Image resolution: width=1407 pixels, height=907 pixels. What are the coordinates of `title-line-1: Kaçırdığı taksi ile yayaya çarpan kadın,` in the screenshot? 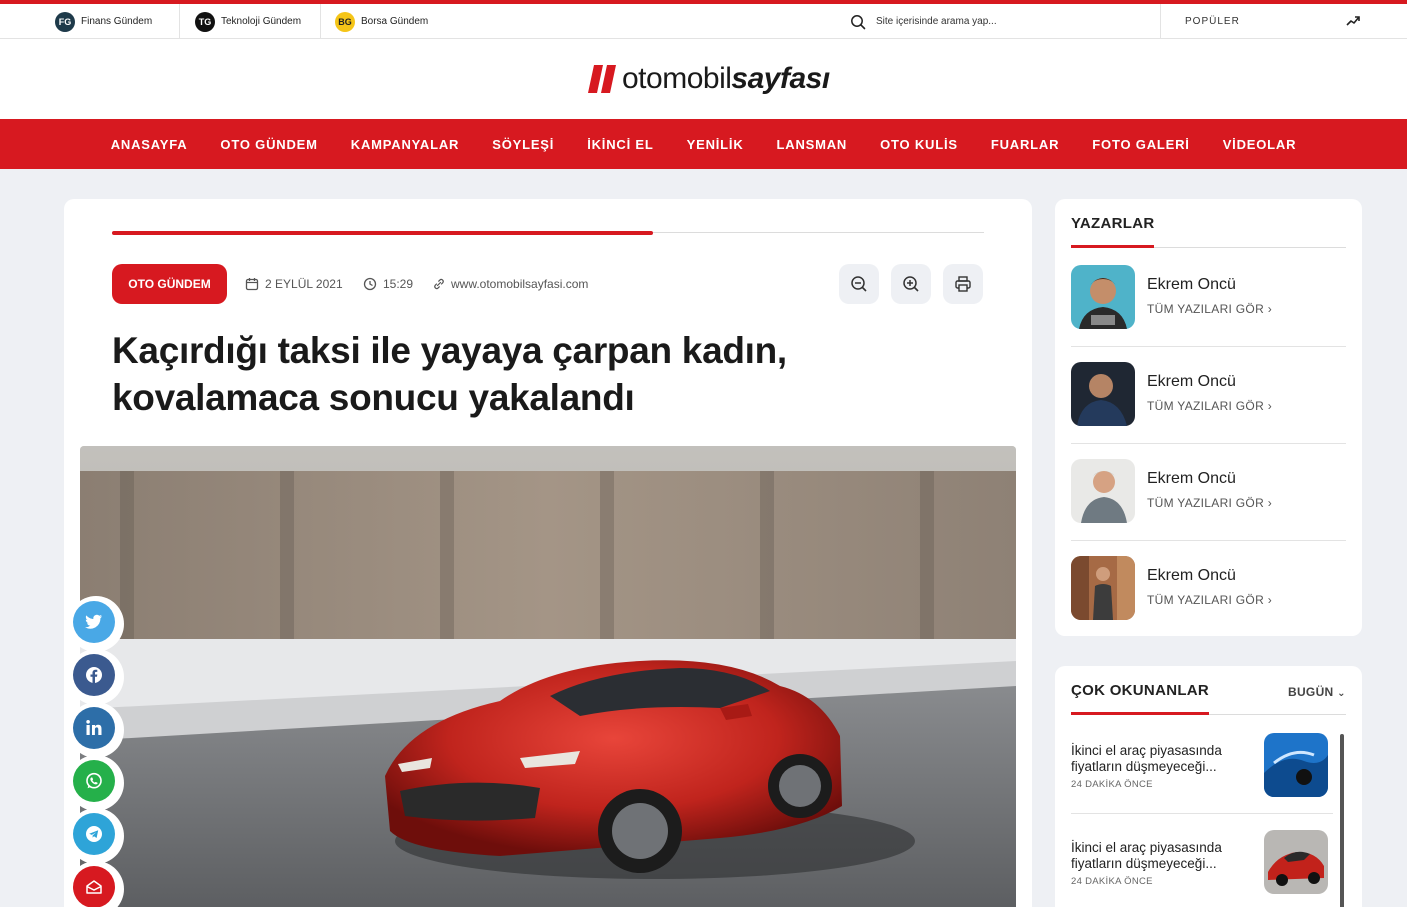 It's located at (449, 350).